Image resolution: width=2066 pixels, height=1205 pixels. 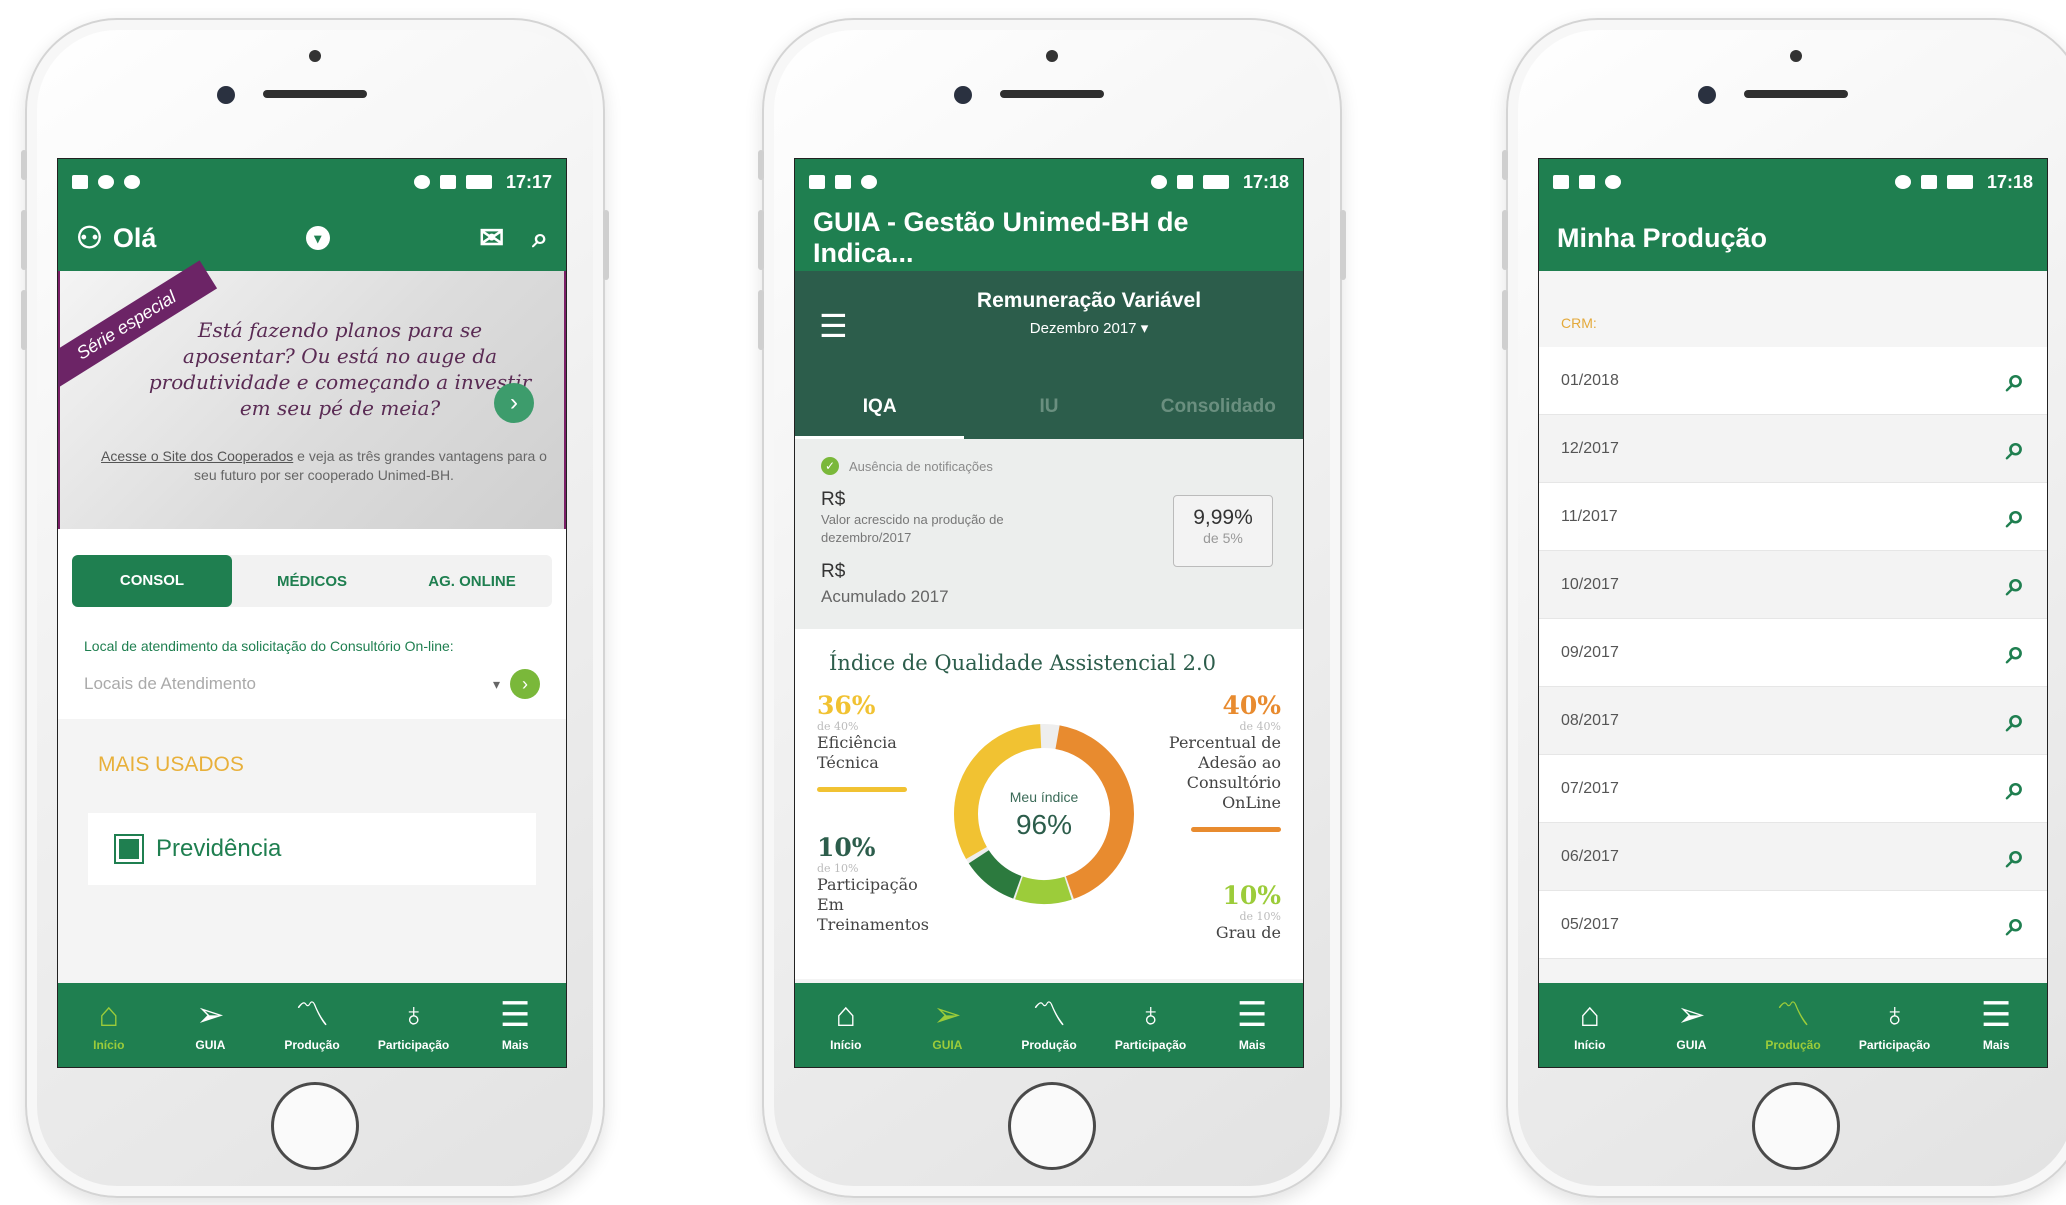 I want to click on metric-pct: 40%, so click(x=1251, y=705).